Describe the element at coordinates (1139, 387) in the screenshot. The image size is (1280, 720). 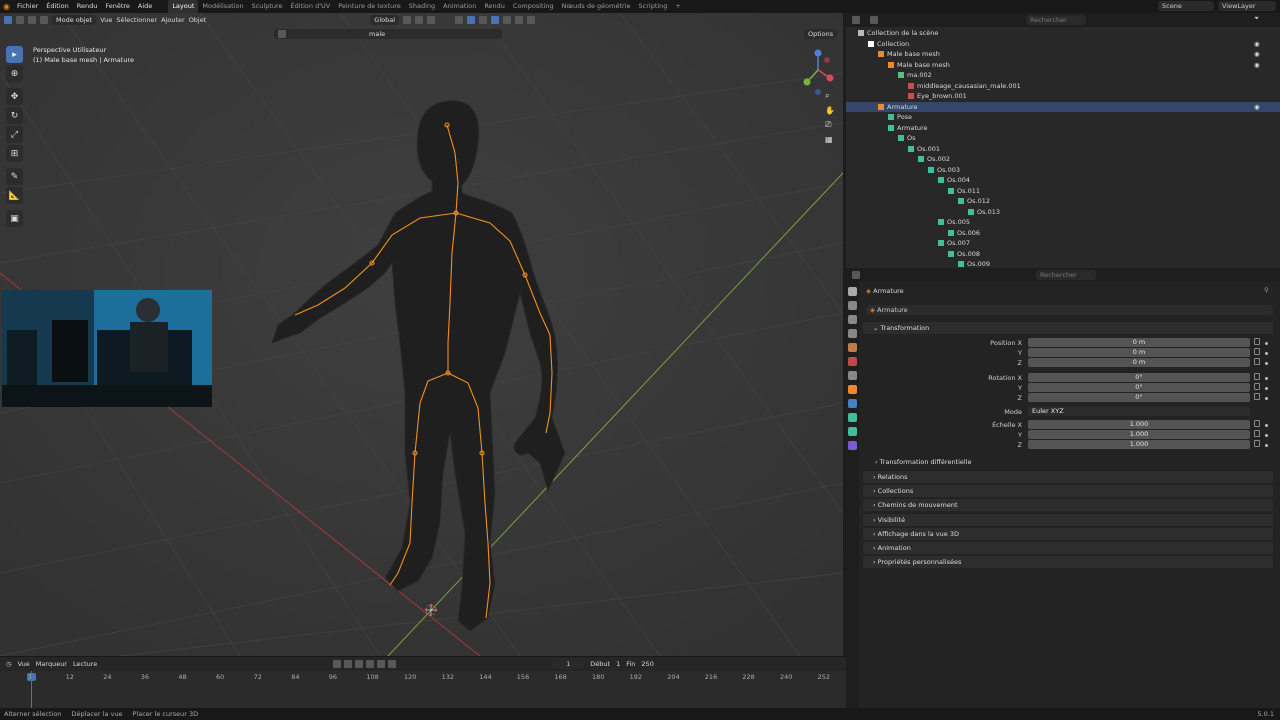
I see `rotation-y-field: 0°` at that location.